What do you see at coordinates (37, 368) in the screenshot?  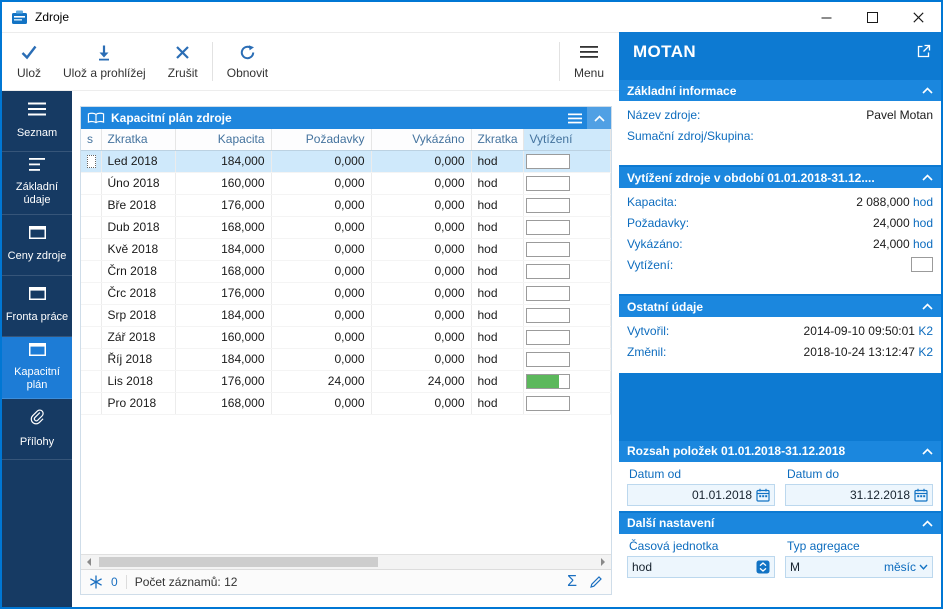 I see `sidebar-item-kapacitni-plan: Kapacitní plán` at bounding box center [37, 368].